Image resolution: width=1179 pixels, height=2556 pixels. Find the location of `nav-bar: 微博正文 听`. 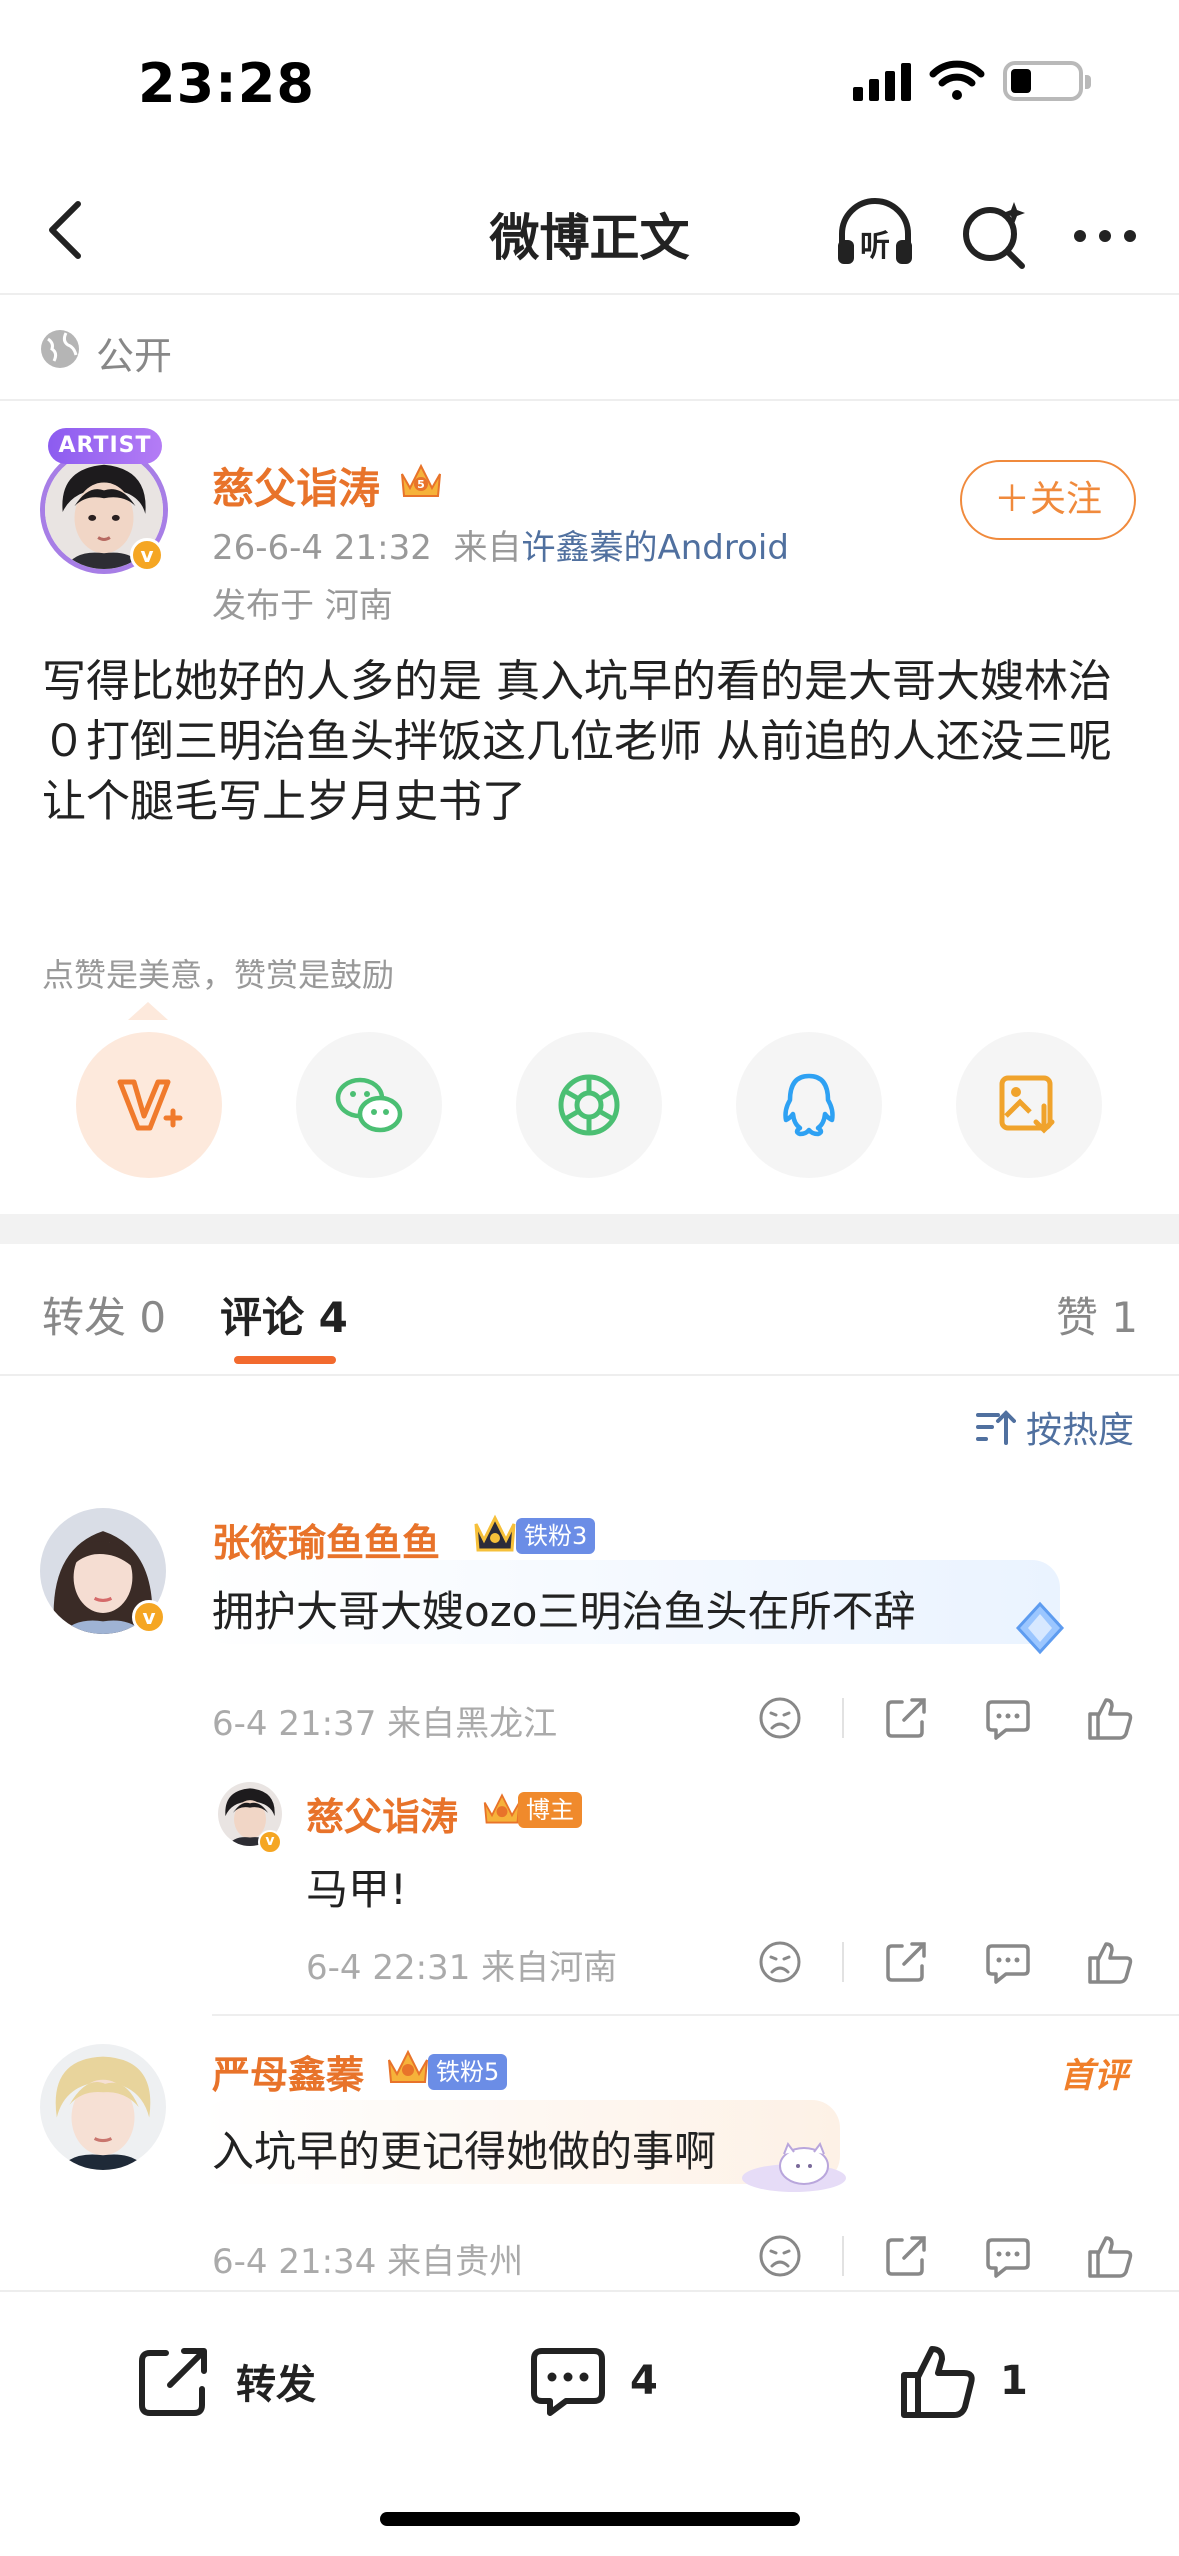

nav-bar: 微博正文 听 is located at coordinates (589, 232).